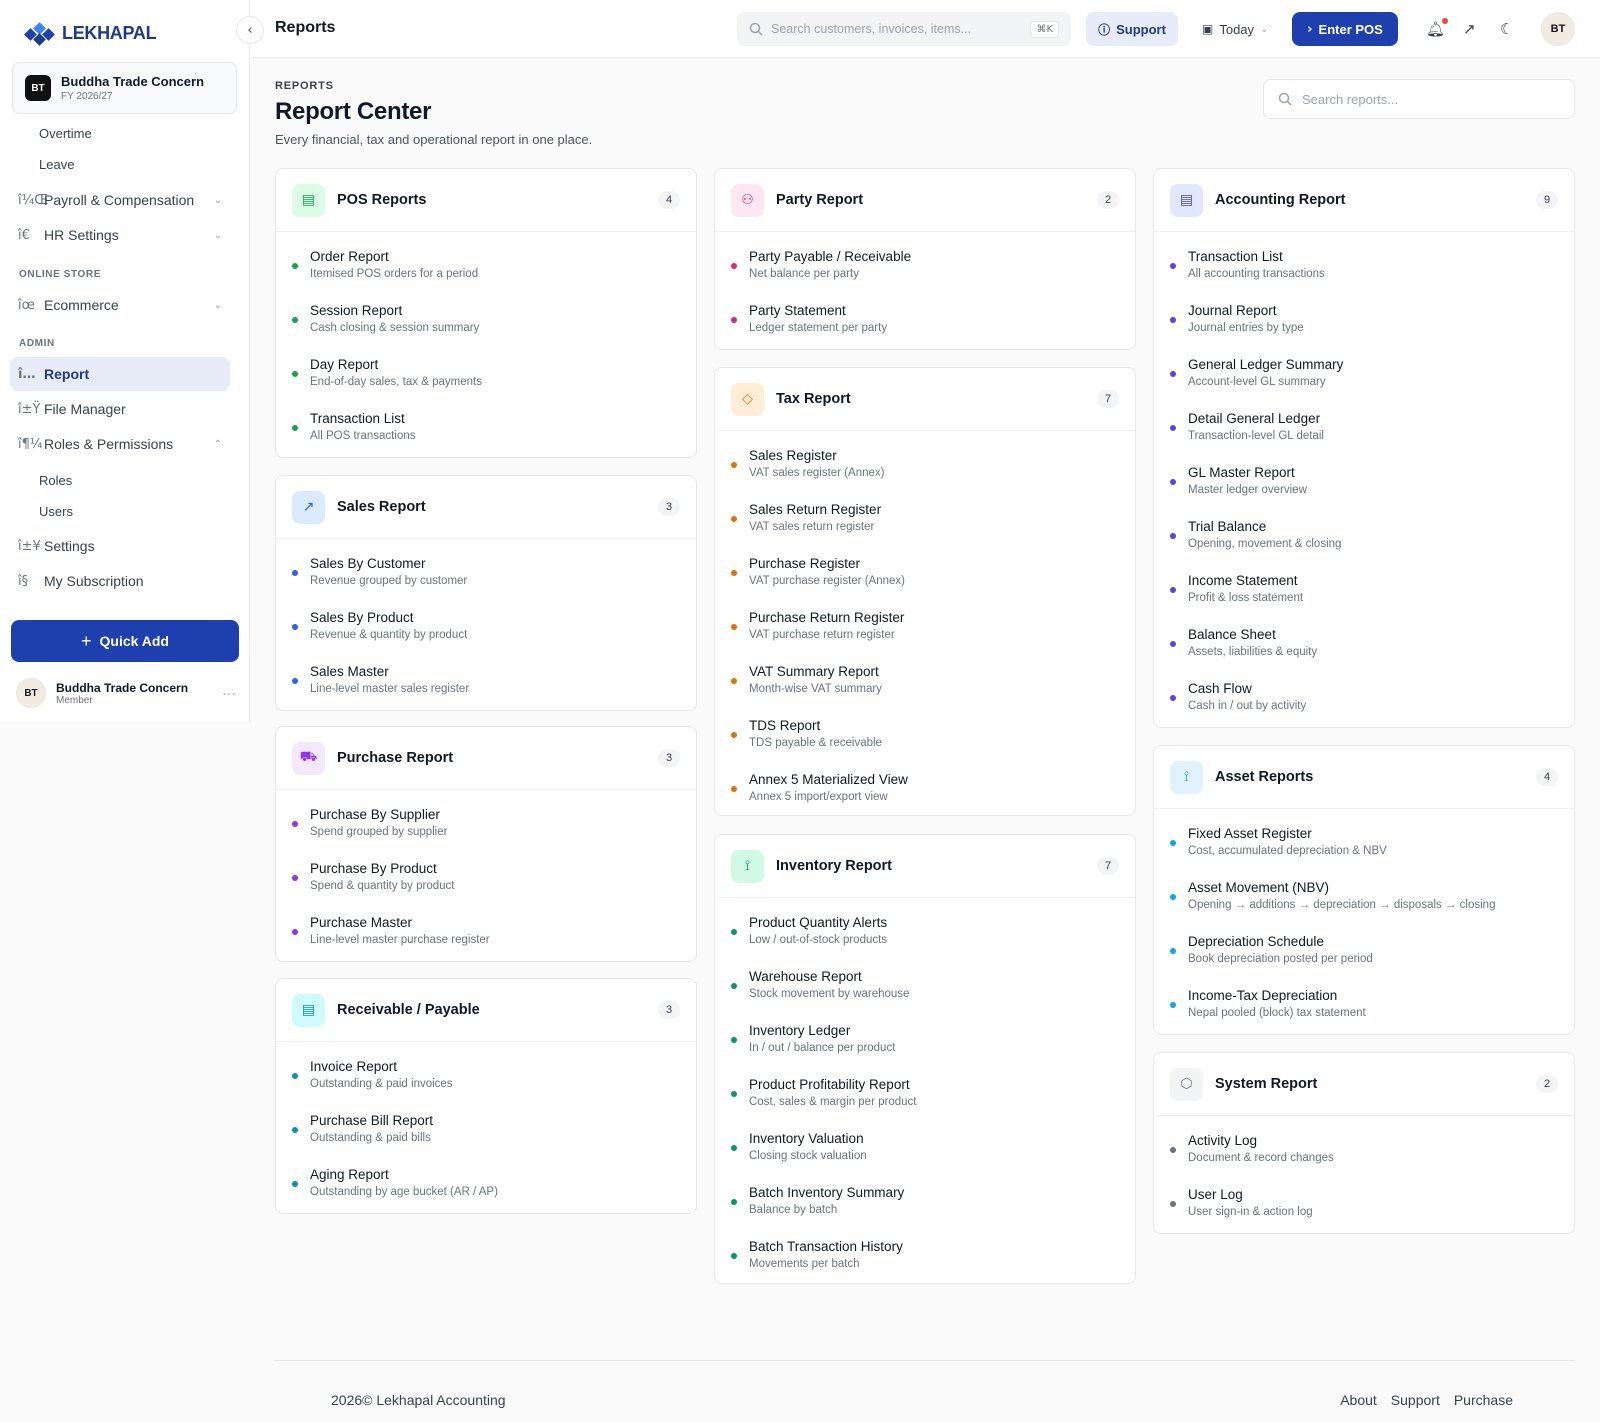 This screenshot has width=1600, height=1422. I want to click on profile-avatar: BT, so click(1558, 29).